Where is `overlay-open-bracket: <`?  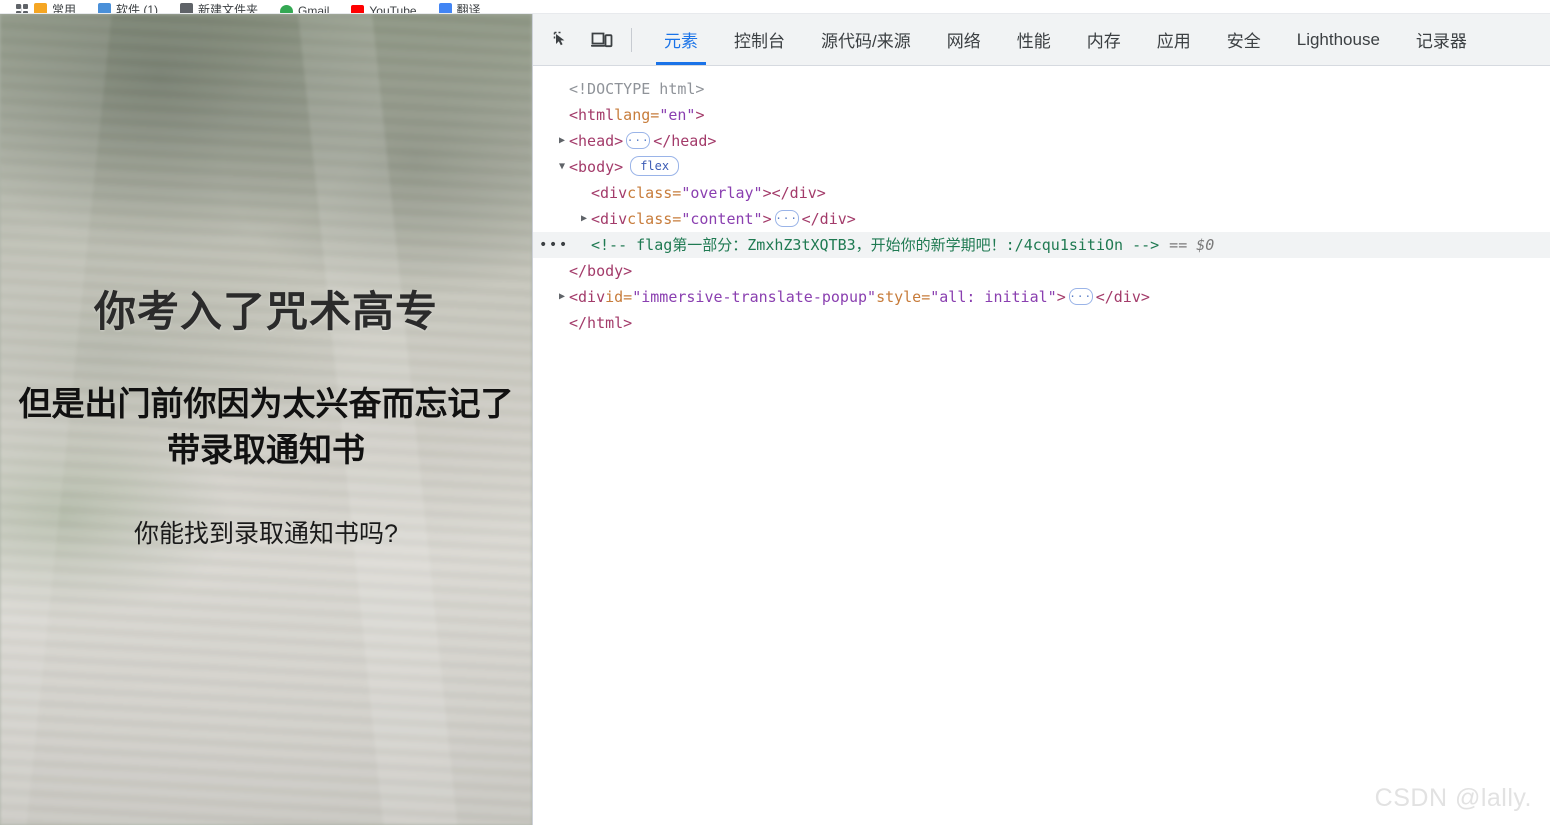
overlay-open-bracket: < is located at coordinates (596, 193).